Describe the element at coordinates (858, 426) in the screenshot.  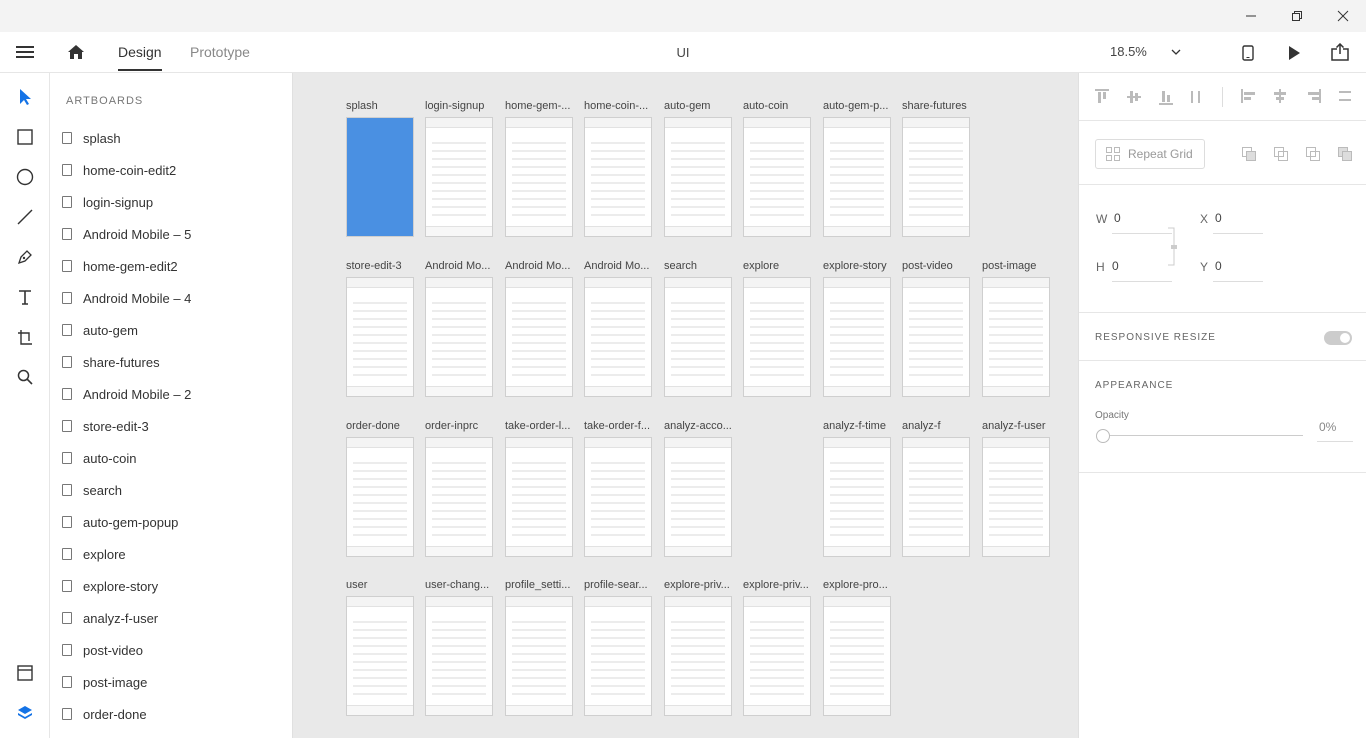
I see `artboard-title: analyz-f-time` at that location.